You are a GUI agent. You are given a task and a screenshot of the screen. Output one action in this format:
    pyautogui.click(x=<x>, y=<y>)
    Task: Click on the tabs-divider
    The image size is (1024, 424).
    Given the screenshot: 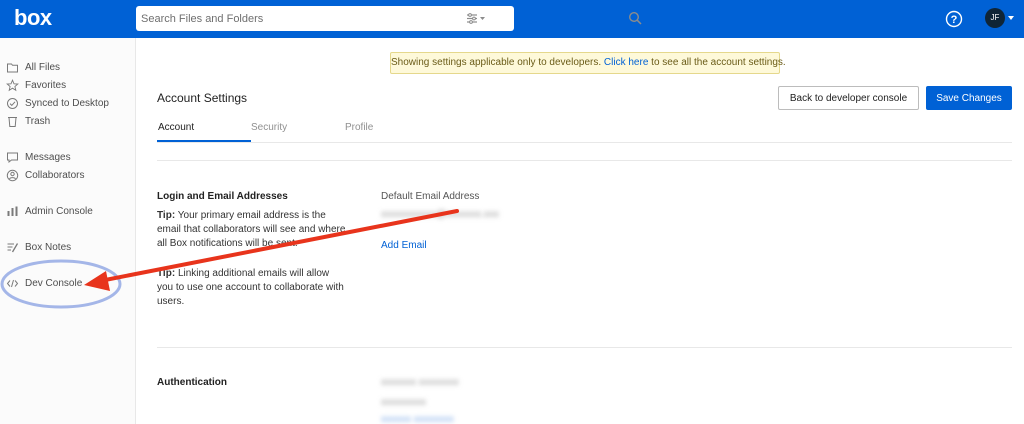 What is the action you would take?
    pyautogui.click(x=584, y=142)
    